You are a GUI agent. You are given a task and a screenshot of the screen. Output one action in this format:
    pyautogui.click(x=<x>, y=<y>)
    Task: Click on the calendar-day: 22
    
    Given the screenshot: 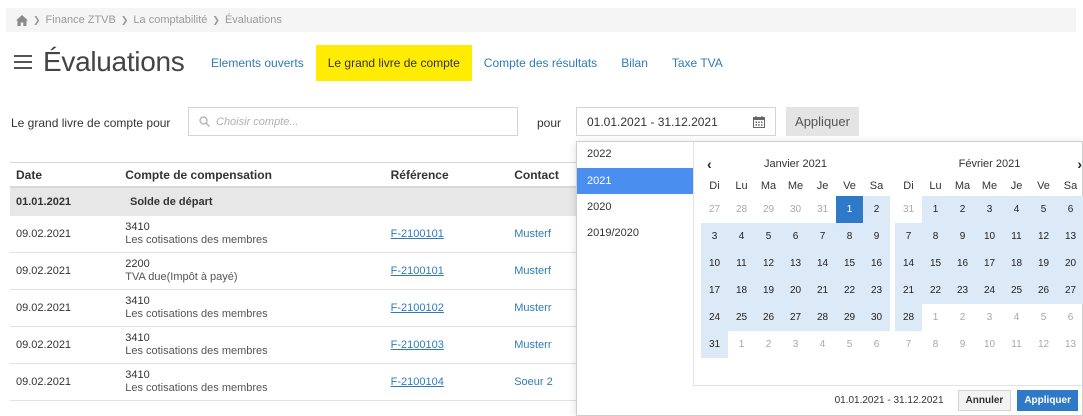 What is the action you would take?
    pyautogui.click(x=849, y=290)
    